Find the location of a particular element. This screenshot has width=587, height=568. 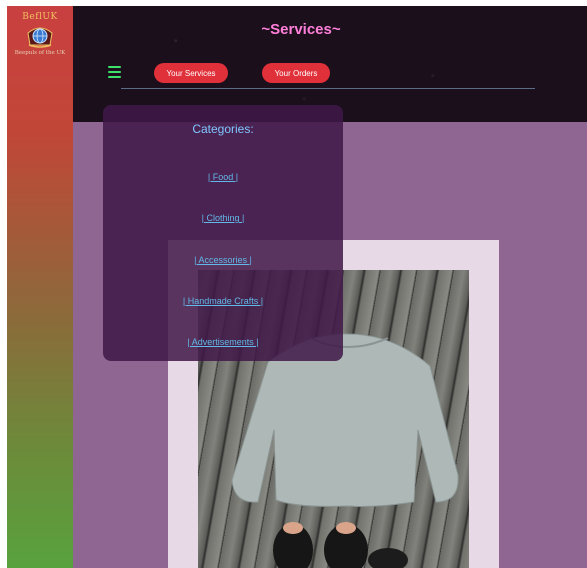

logo-subtitle: Beepuls of the UK is located at coordinates (40, 53).